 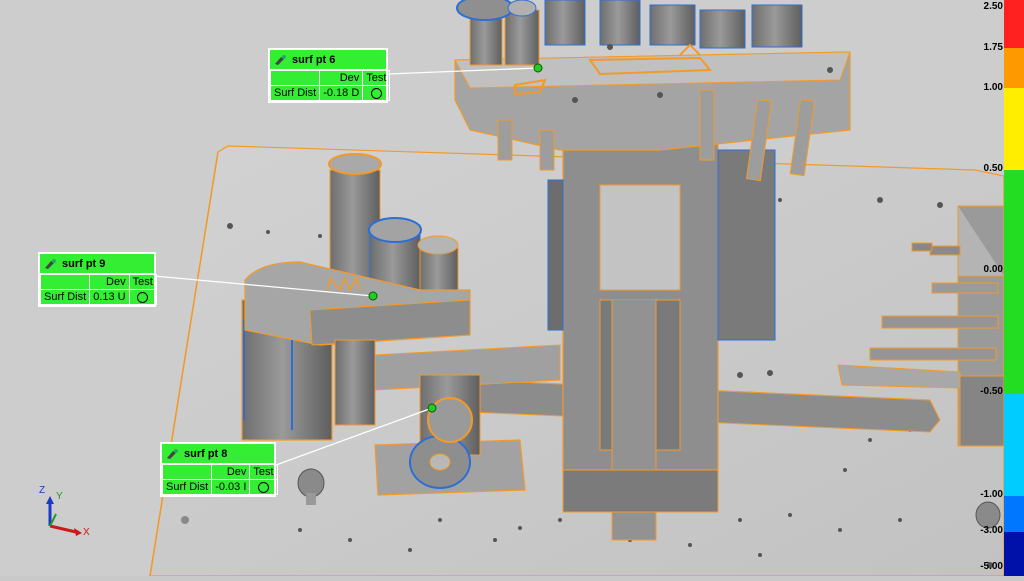 I want to click on scale-band-blue, so click(x=1014, y=514).